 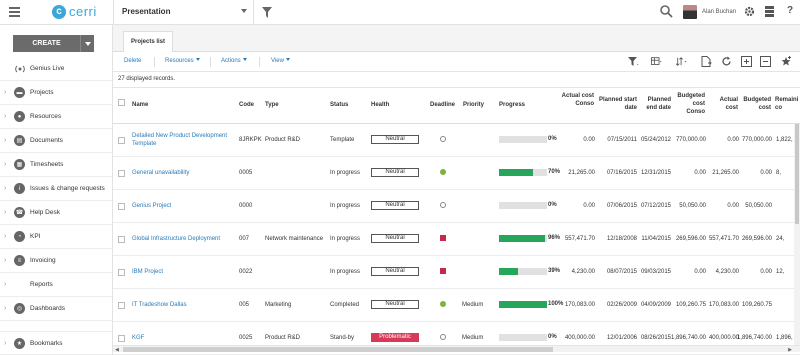 I want to click on sidebar-item-bookmarks: › ★ Bookmarks, so click(x=56, y=343).